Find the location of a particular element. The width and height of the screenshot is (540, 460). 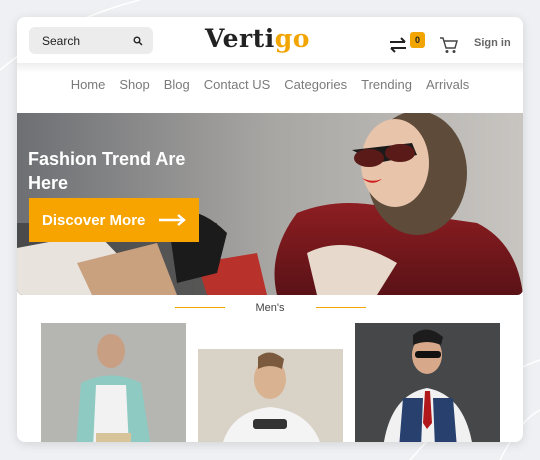

logo-text-accent: go is located at coordinates (292, 38).